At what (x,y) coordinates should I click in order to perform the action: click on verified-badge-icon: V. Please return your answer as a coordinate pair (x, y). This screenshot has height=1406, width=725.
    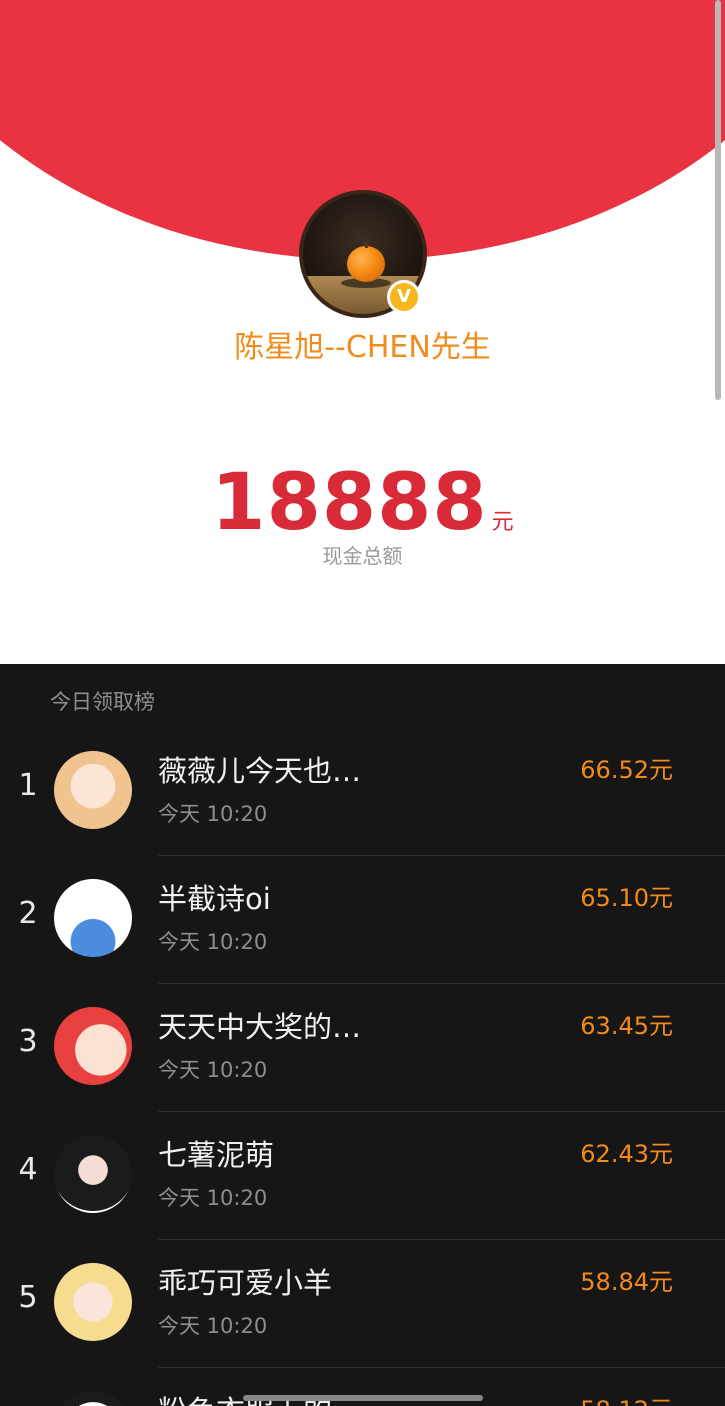
    Looking at the image, I should click on (404, 297).